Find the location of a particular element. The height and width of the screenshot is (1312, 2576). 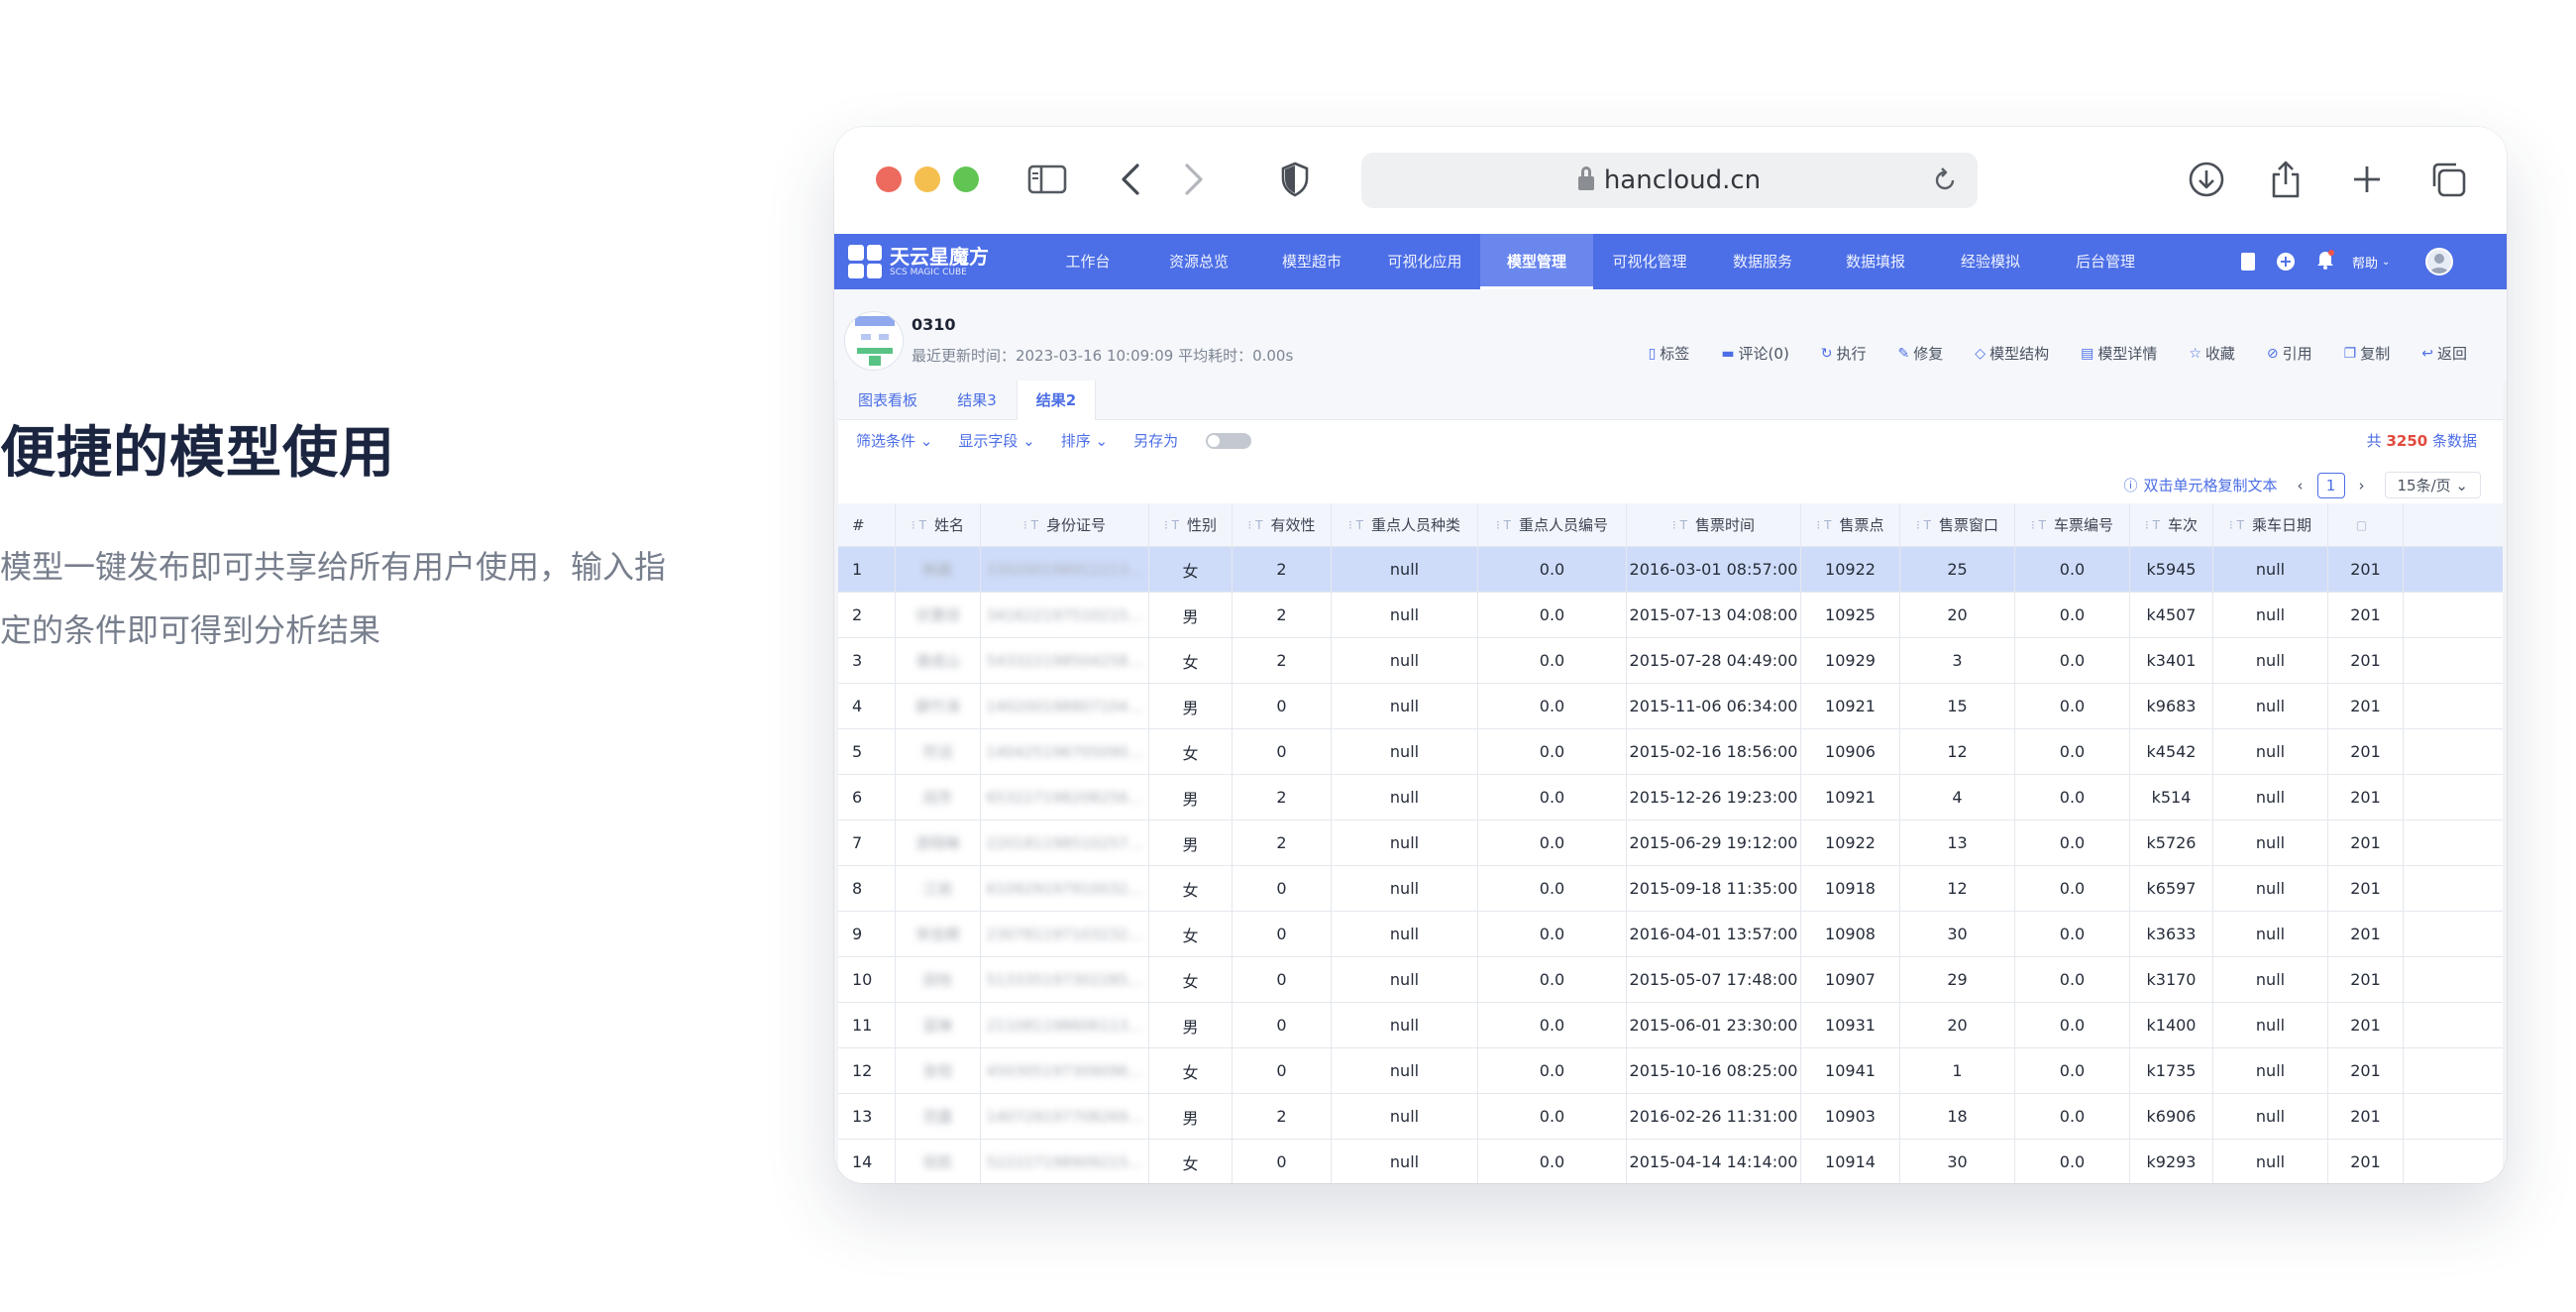

table-cell: 阎芳 is located at coordinates (938, 797).